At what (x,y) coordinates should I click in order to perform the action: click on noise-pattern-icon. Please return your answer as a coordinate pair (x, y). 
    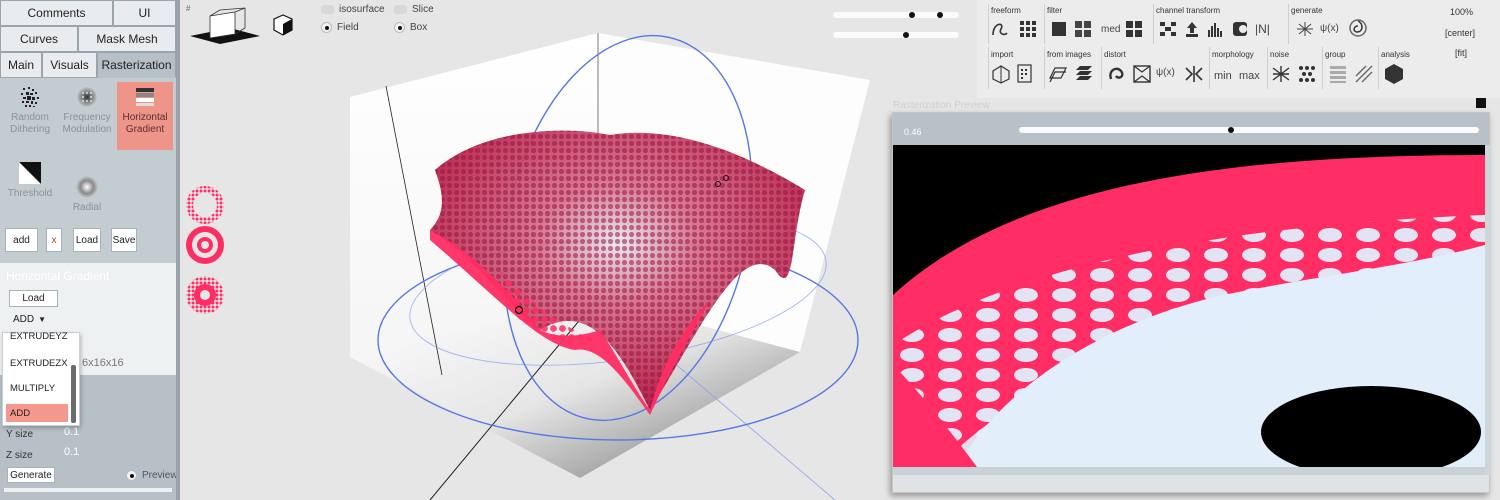
    Looking at the image, I should click on (1307, 74).